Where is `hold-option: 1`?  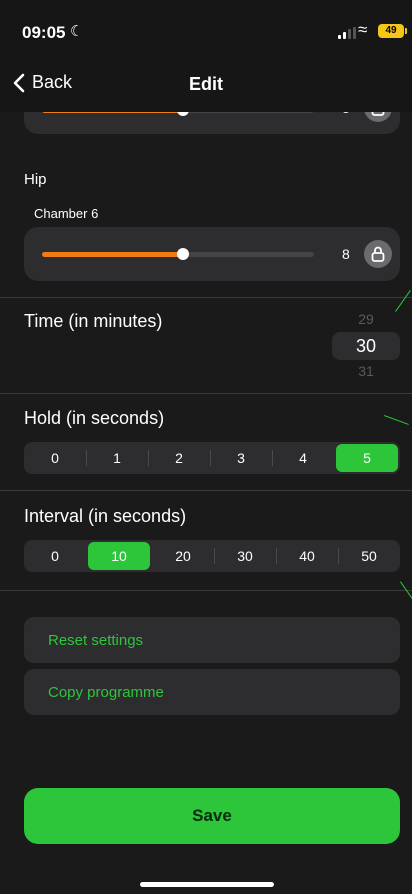 hold-option: 1 is located at coordinates (117, 458).